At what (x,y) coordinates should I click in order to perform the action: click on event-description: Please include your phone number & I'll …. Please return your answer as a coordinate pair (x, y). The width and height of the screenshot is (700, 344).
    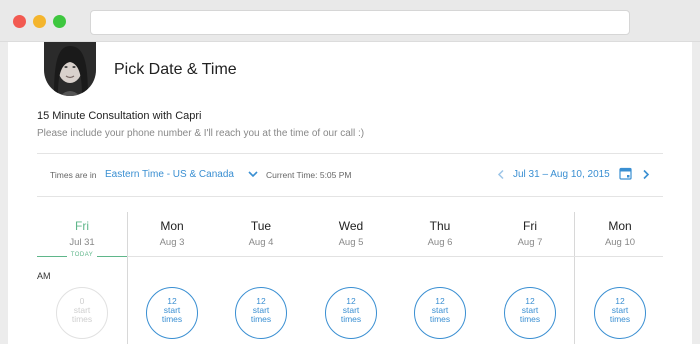
    Looking at the image, I should click on (201, 133).